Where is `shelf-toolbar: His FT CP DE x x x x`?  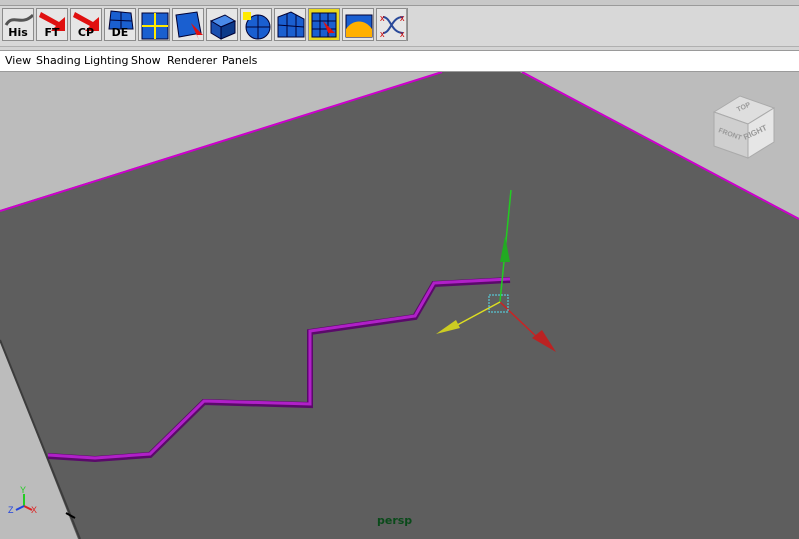 shelf-toolbar: His FT CP DE x x x x is located at coordinates (399, 23).